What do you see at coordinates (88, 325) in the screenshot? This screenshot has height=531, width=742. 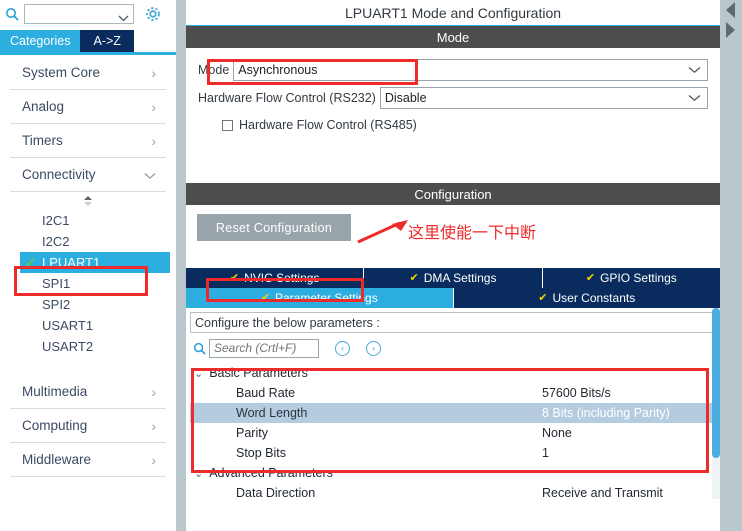 I see `list-item-usart1: USART1` at bounding box center [88, 325].